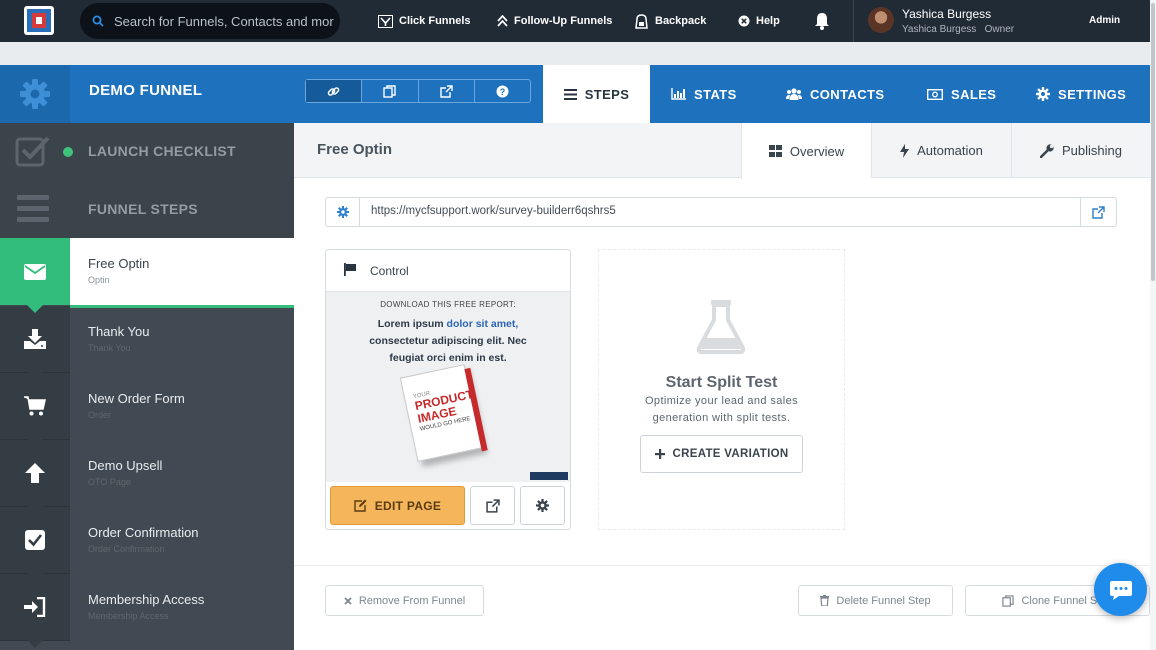  I want to click on preview-text: consectetur adipiscing elit. Nec, so click(448, 341).